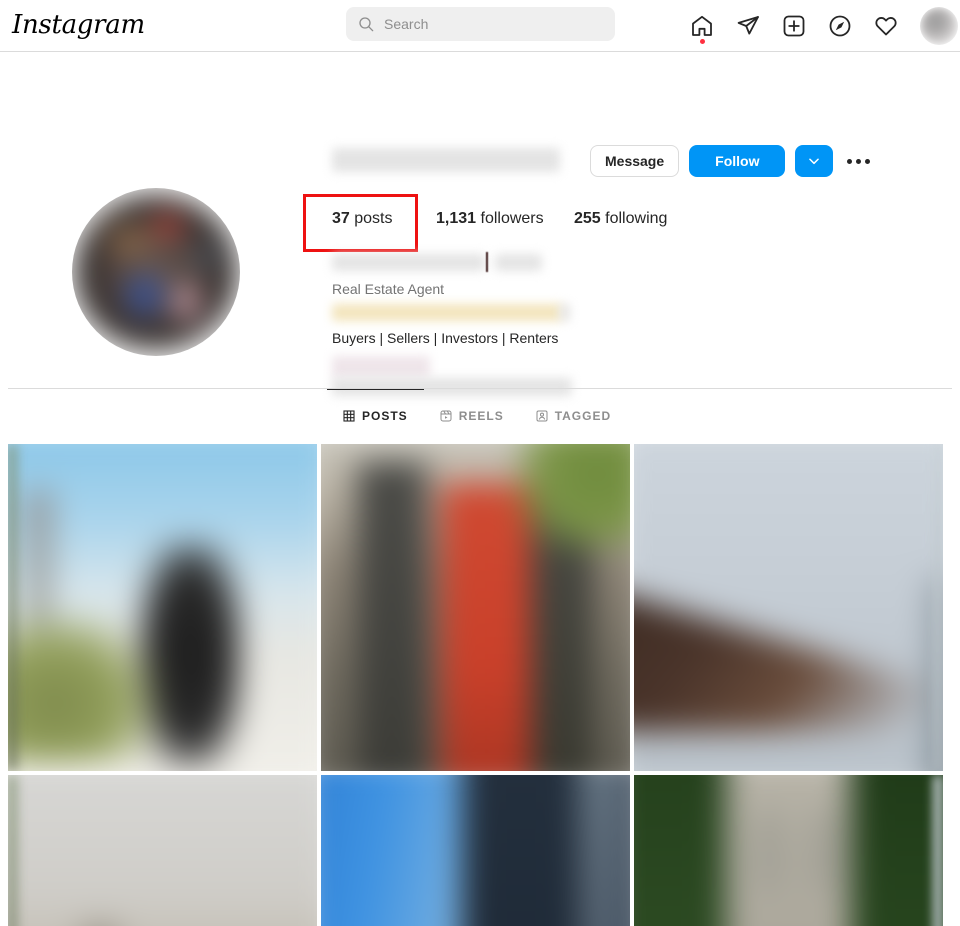  I want to click on nav-icon-group, so click(824, 26).